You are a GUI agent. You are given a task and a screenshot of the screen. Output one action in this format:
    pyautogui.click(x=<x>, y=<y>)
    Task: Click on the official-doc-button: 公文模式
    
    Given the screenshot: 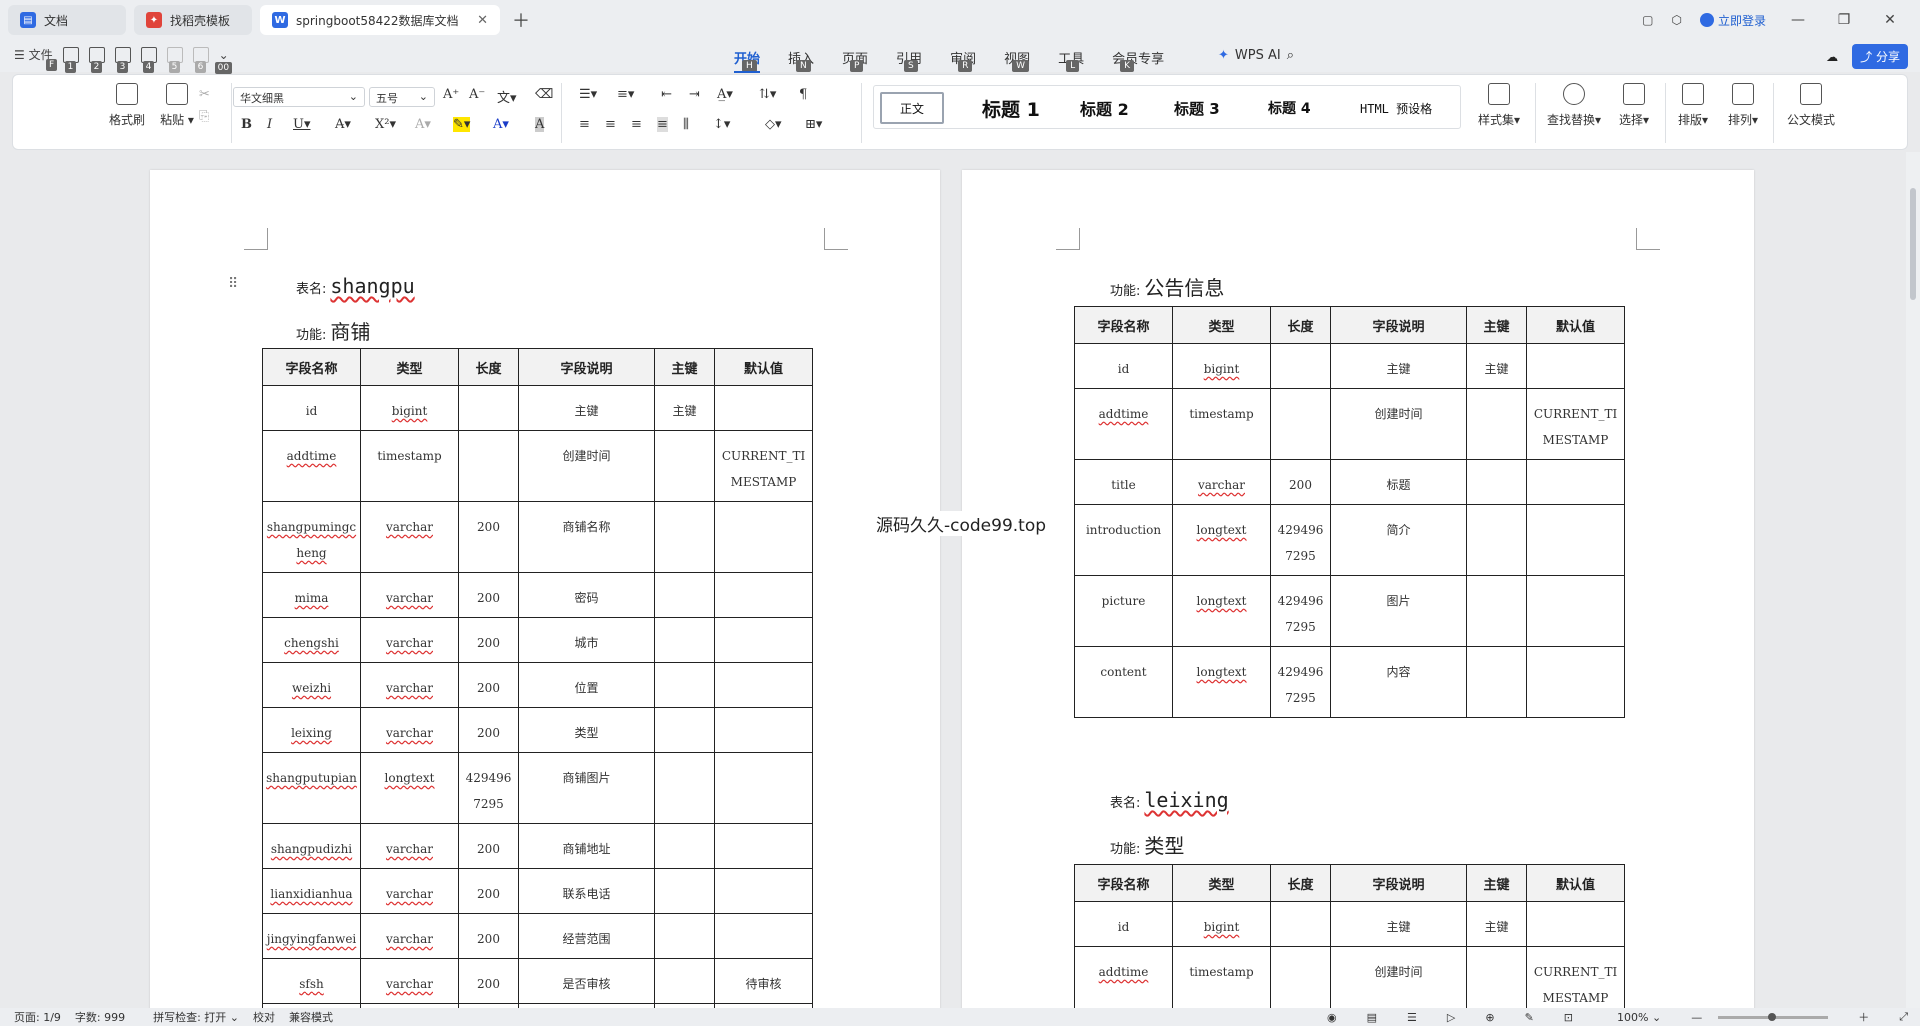 What is the action you would take?
    pyautogui.click(x=1811, y=105)
    